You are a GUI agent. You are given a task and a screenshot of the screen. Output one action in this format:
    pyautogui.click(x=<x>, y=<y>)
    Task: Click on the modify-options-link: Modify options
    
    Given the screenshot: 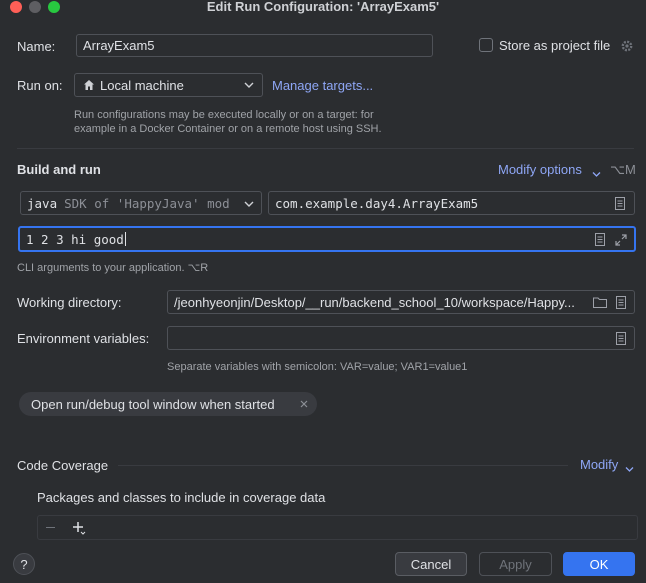 What is the action you would take?
    pyautogui.click(x=540, y=169)
    